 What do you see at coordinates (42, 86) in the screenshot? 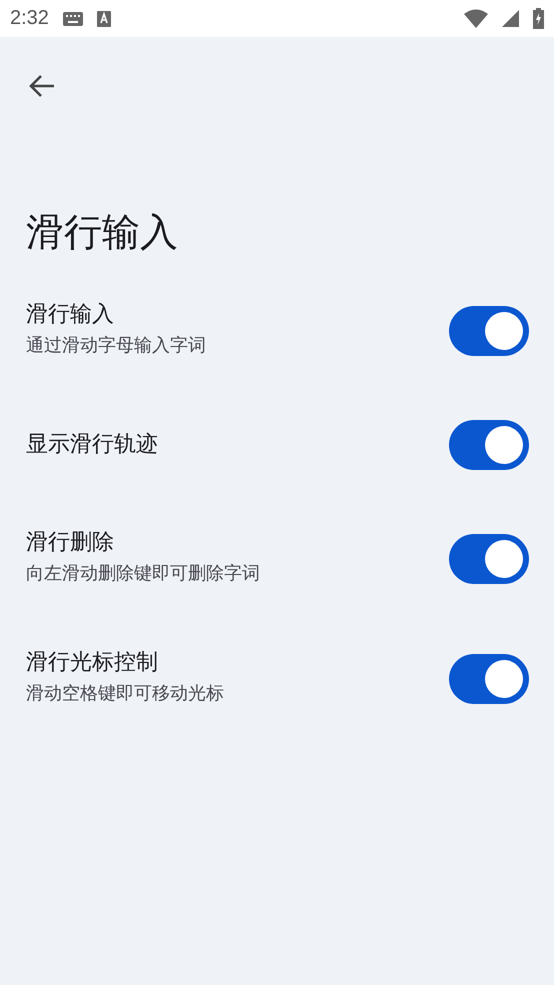
I see `back-arrow-icon` at bounding box center [42, 86].